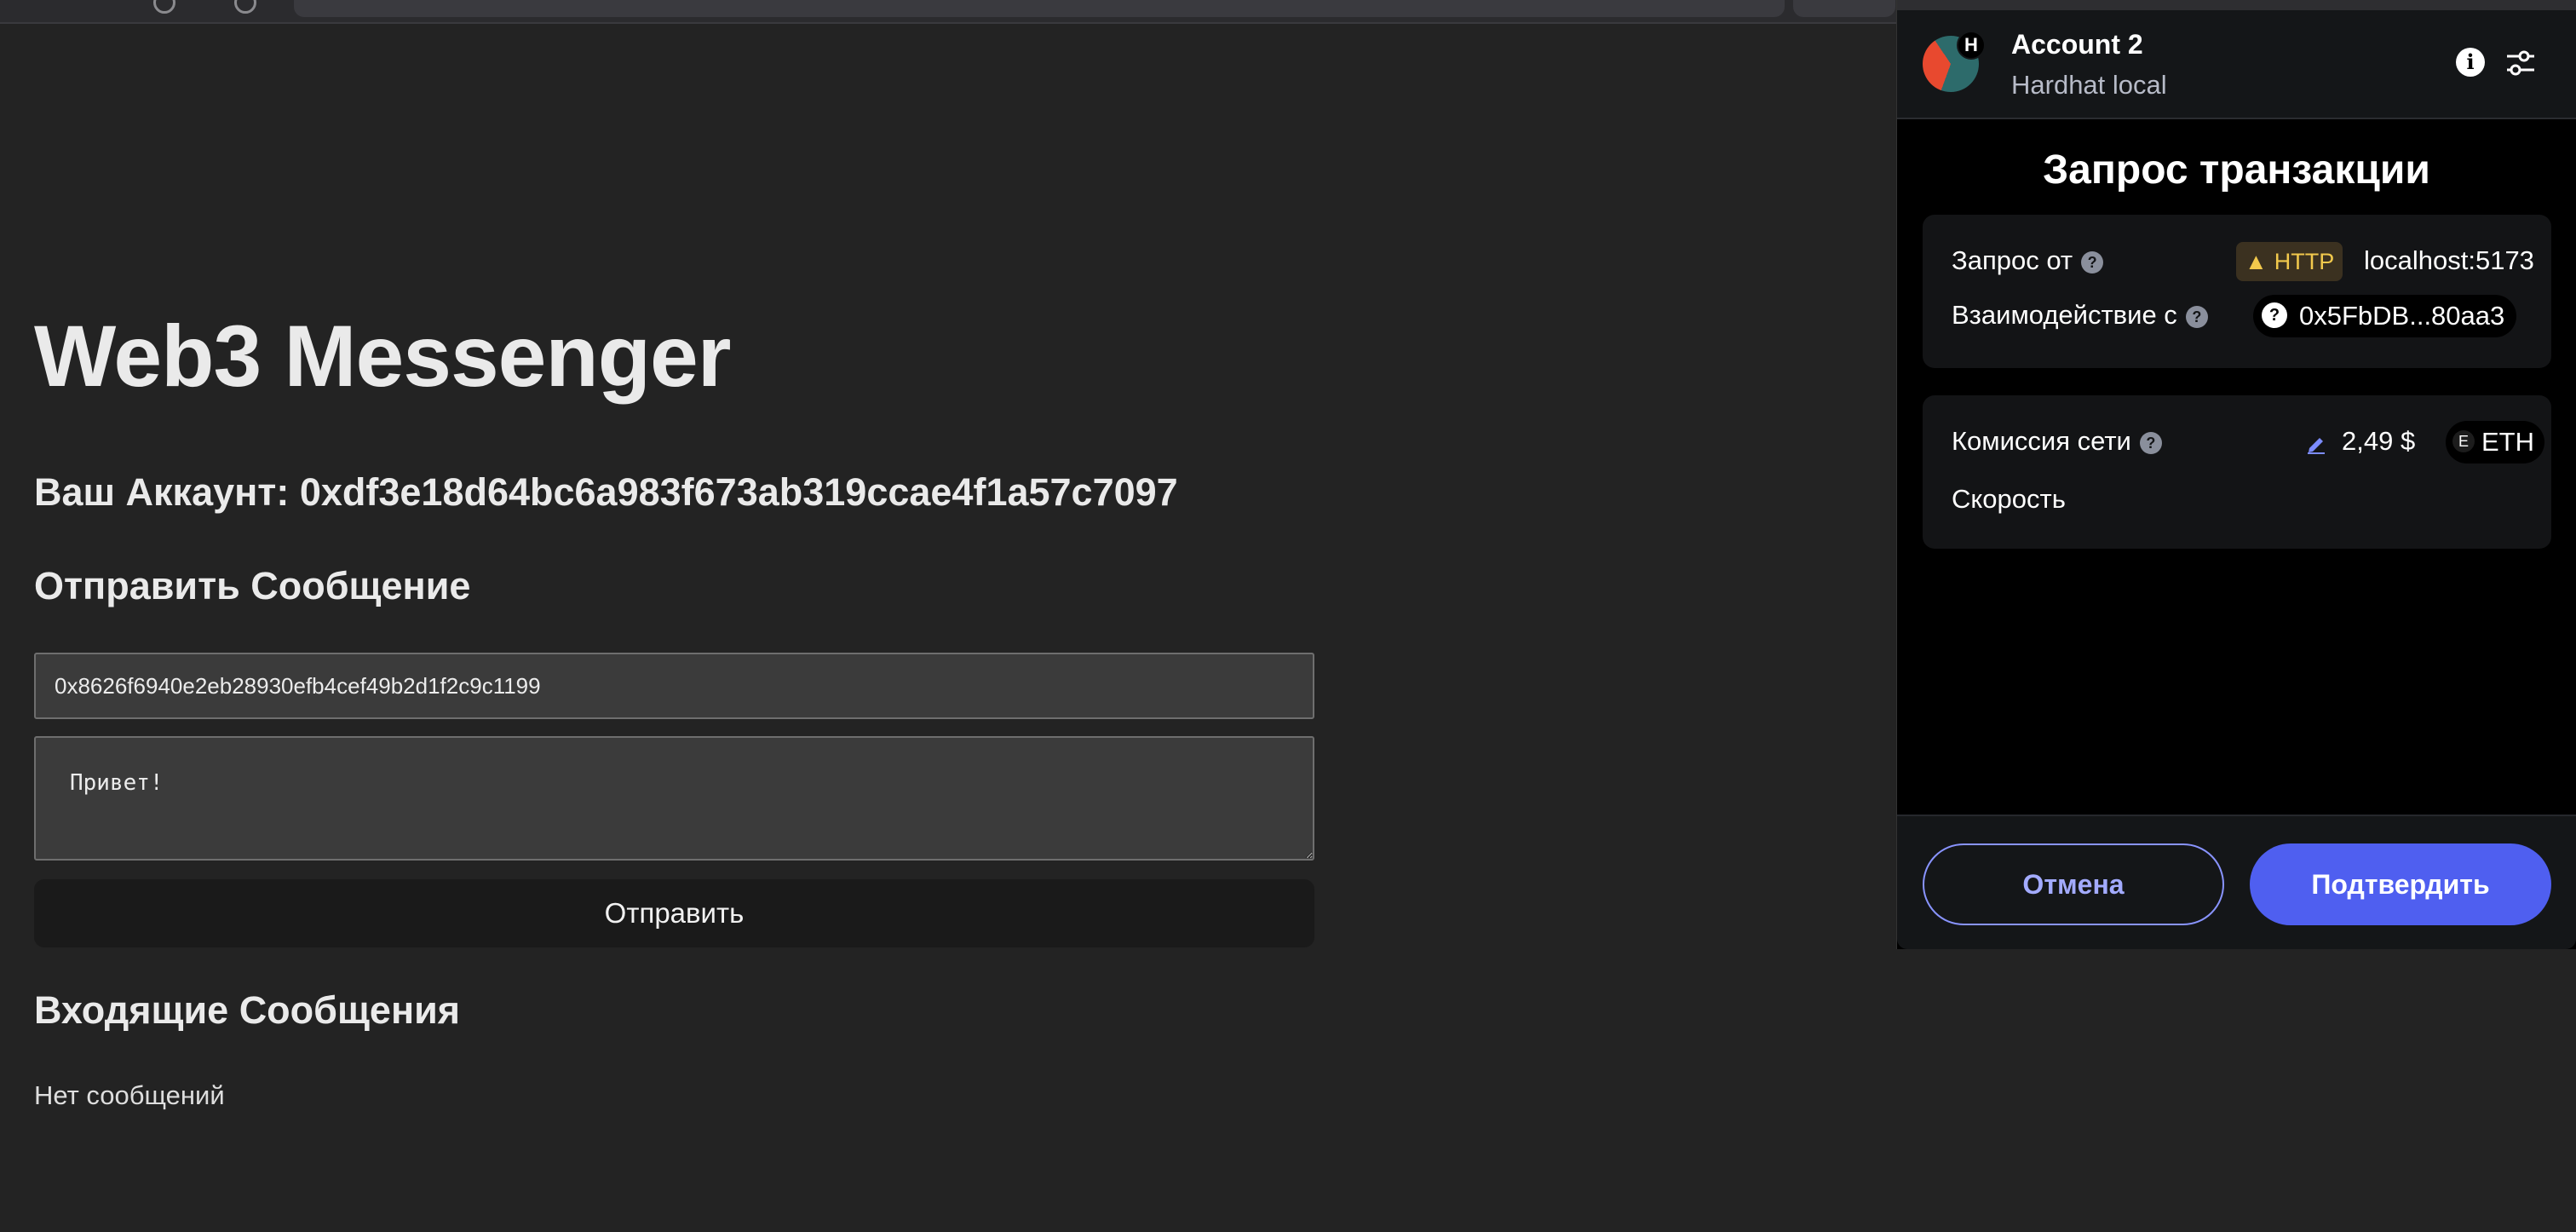 The width and height of the screenshot is (2576, 1232). I want to click on cancel-button: Отмена, so click(2073, 884).